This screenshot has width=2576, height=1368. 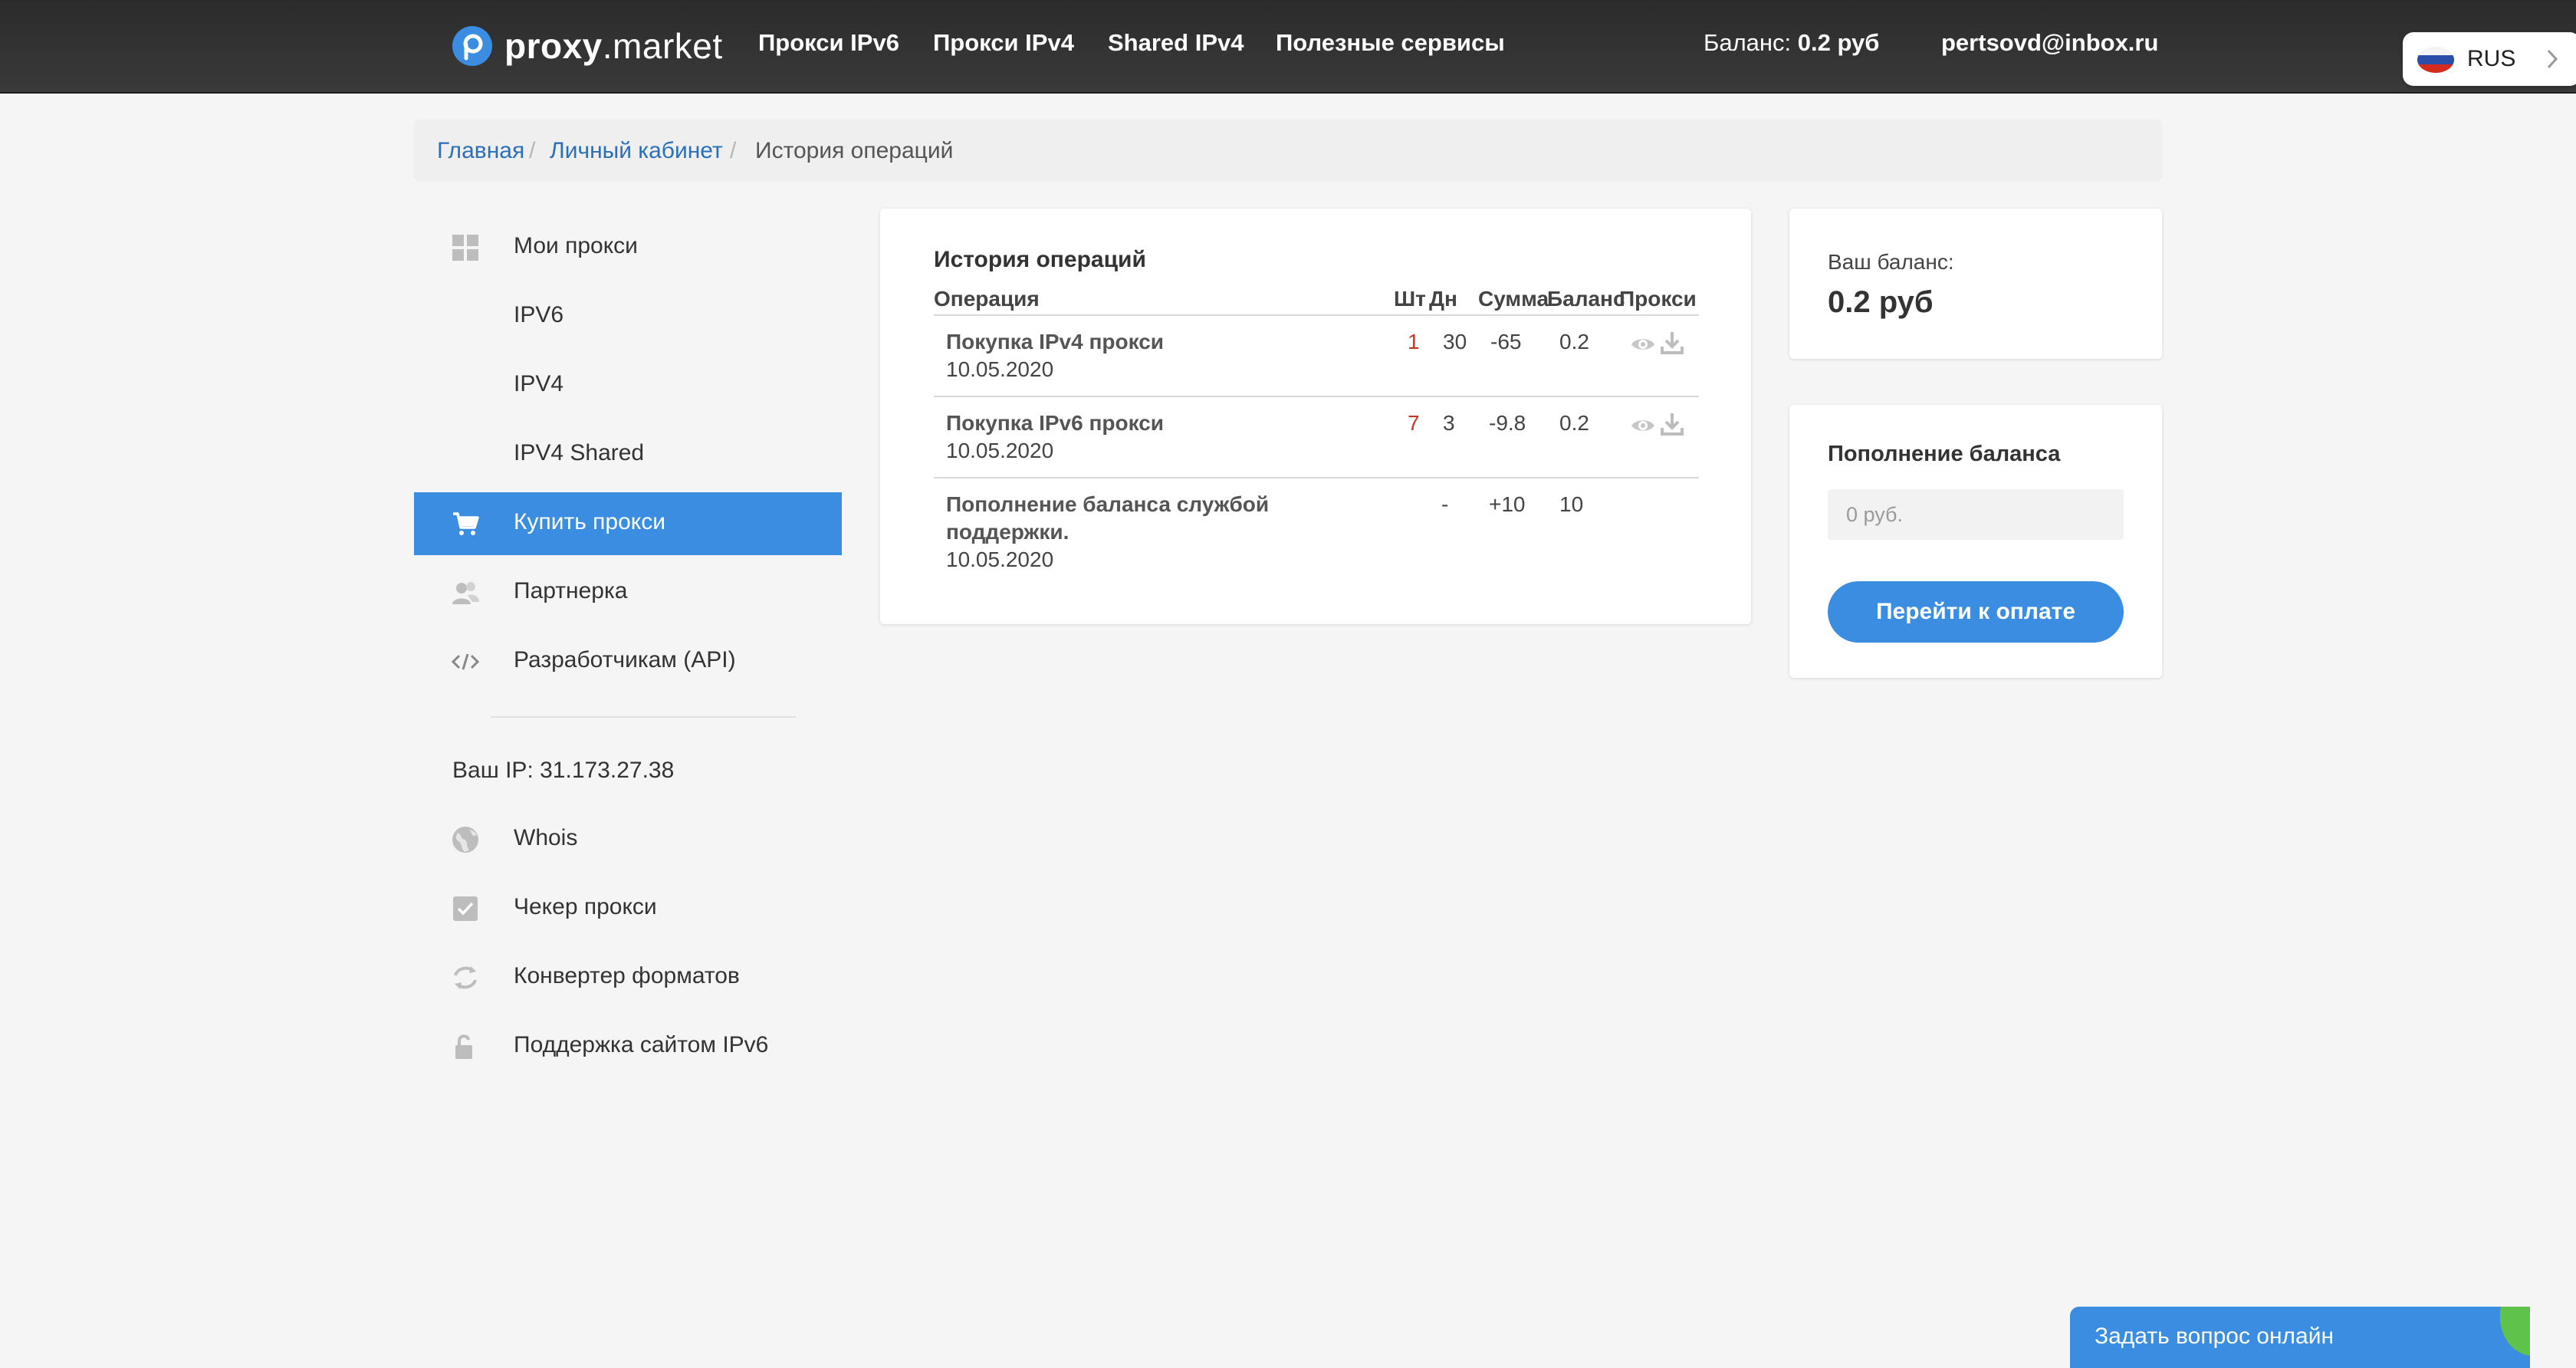 I want to click on unlock-icon, so click(x=464, y=1046).